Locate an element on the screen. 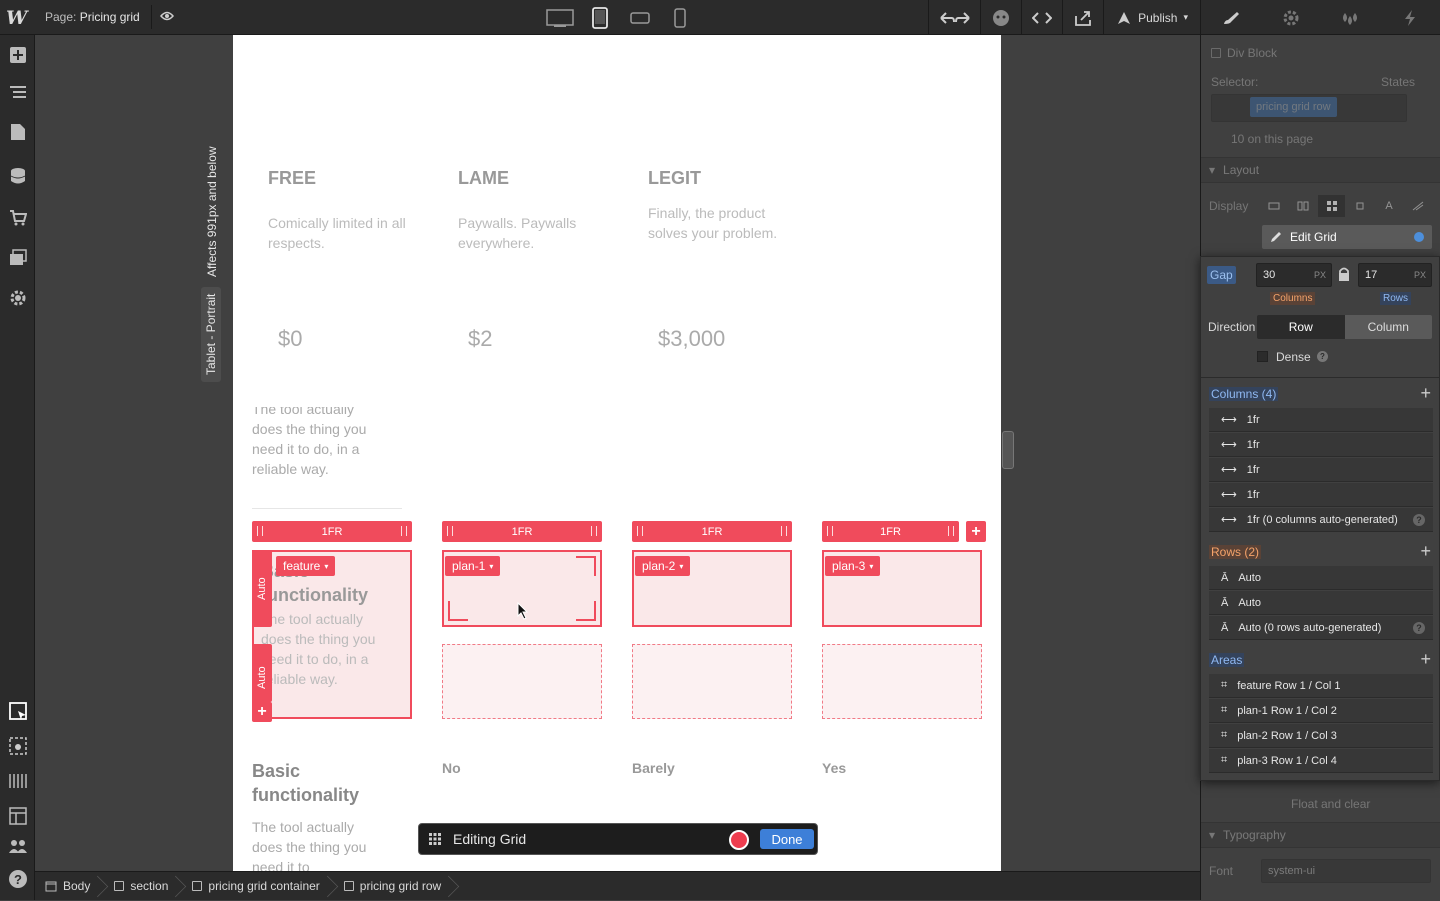 The height and width of the screenshot is (901, 1440). direction-row-button: Row is located at coordinates (1301, 327).